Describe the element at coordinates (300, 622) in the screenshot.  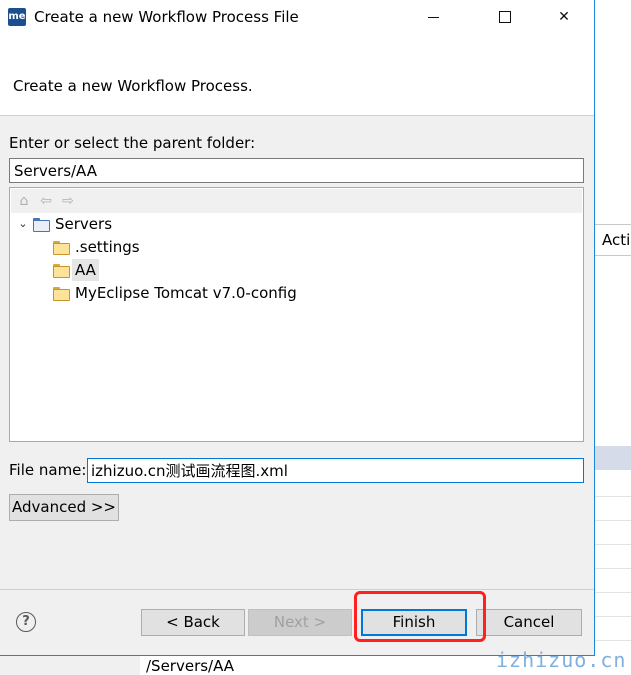
I see `next-button: Next >` at that location.